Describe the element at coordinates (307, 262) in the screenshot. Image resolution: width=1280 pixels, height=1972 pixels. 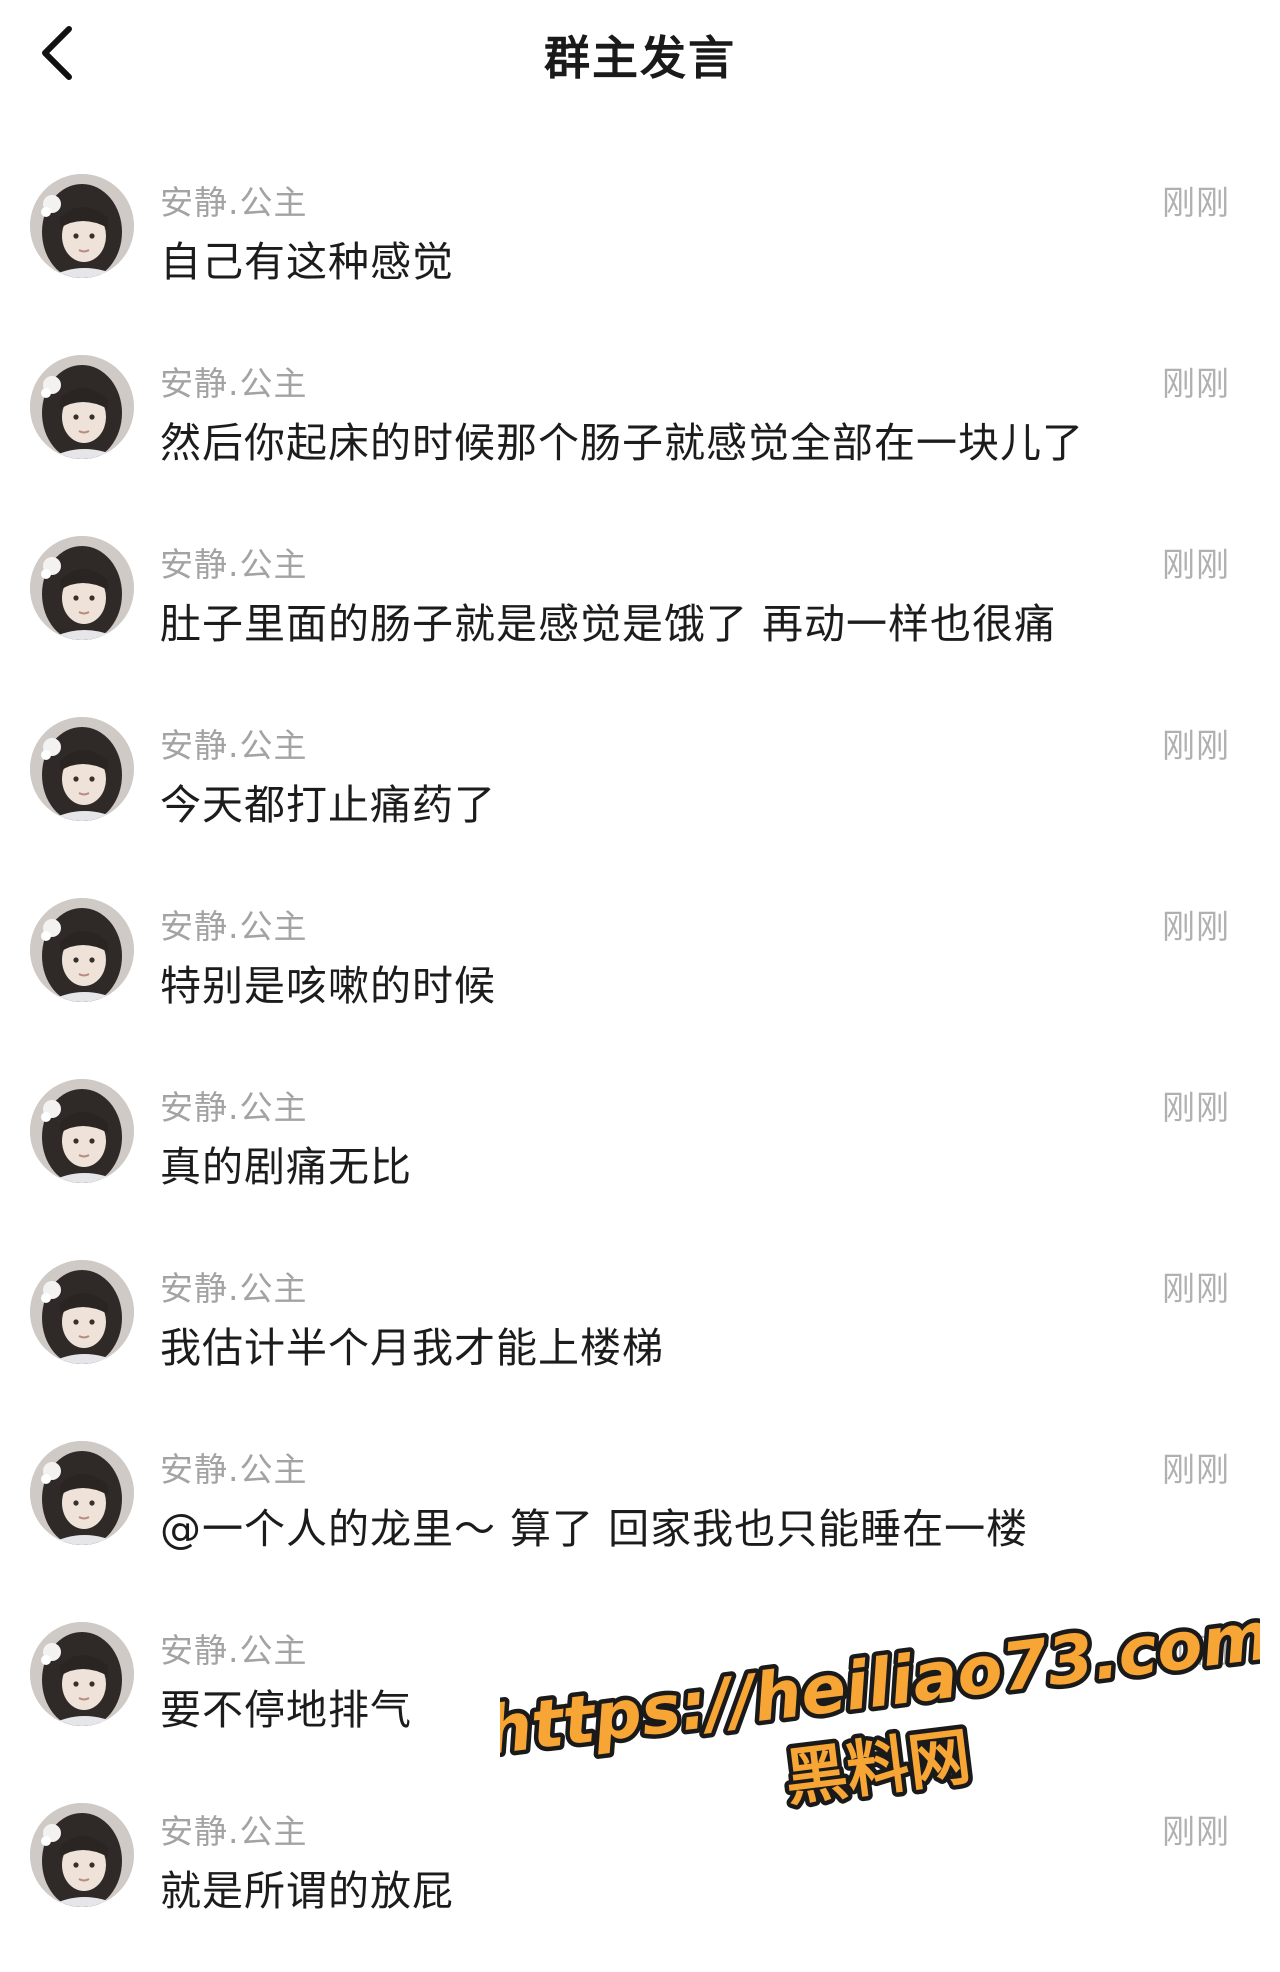
I see `message-text: 自己有这种感觉` at that location.